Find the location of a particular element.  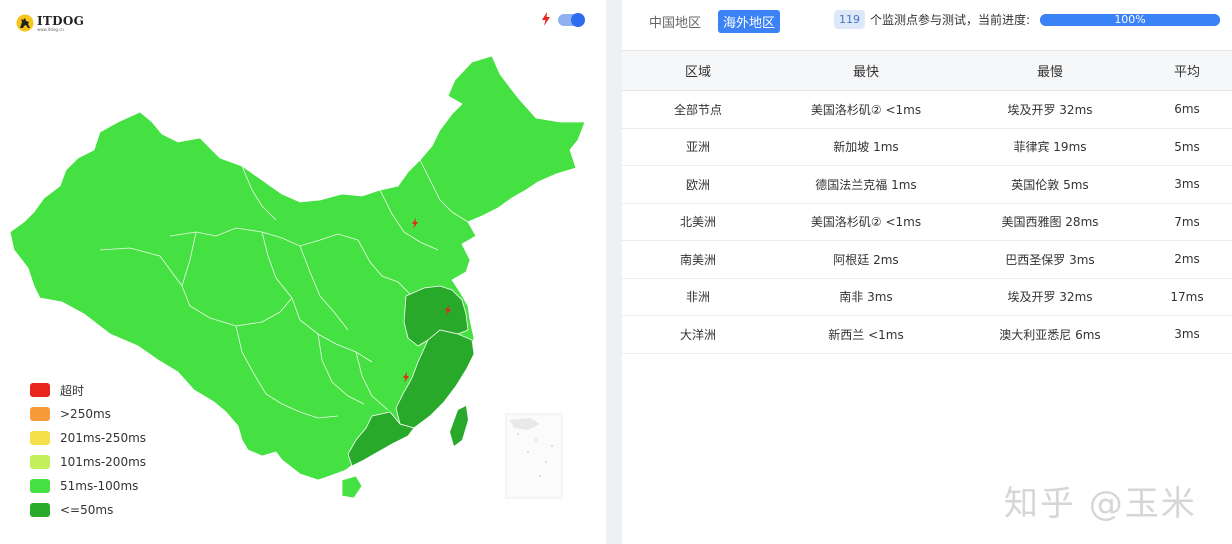

progress-text: 个监测点参与测试，当前进度: is located at coordinates (950, 20).